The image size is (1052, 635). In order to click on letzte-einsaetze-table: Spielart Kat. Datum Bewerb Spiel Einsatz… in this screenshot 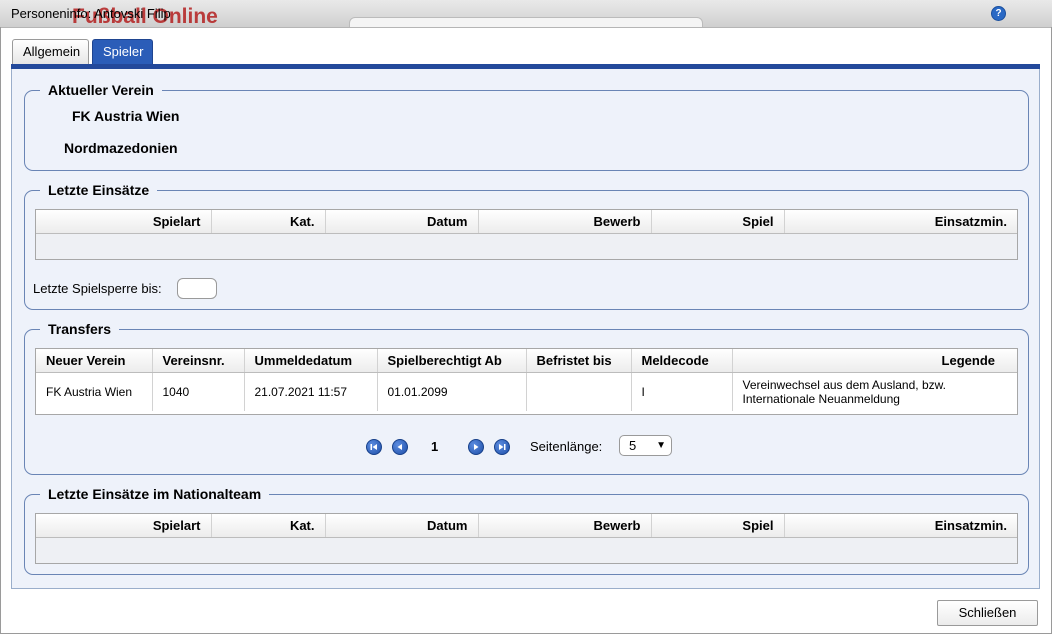, I will do `click(526, 234)`.